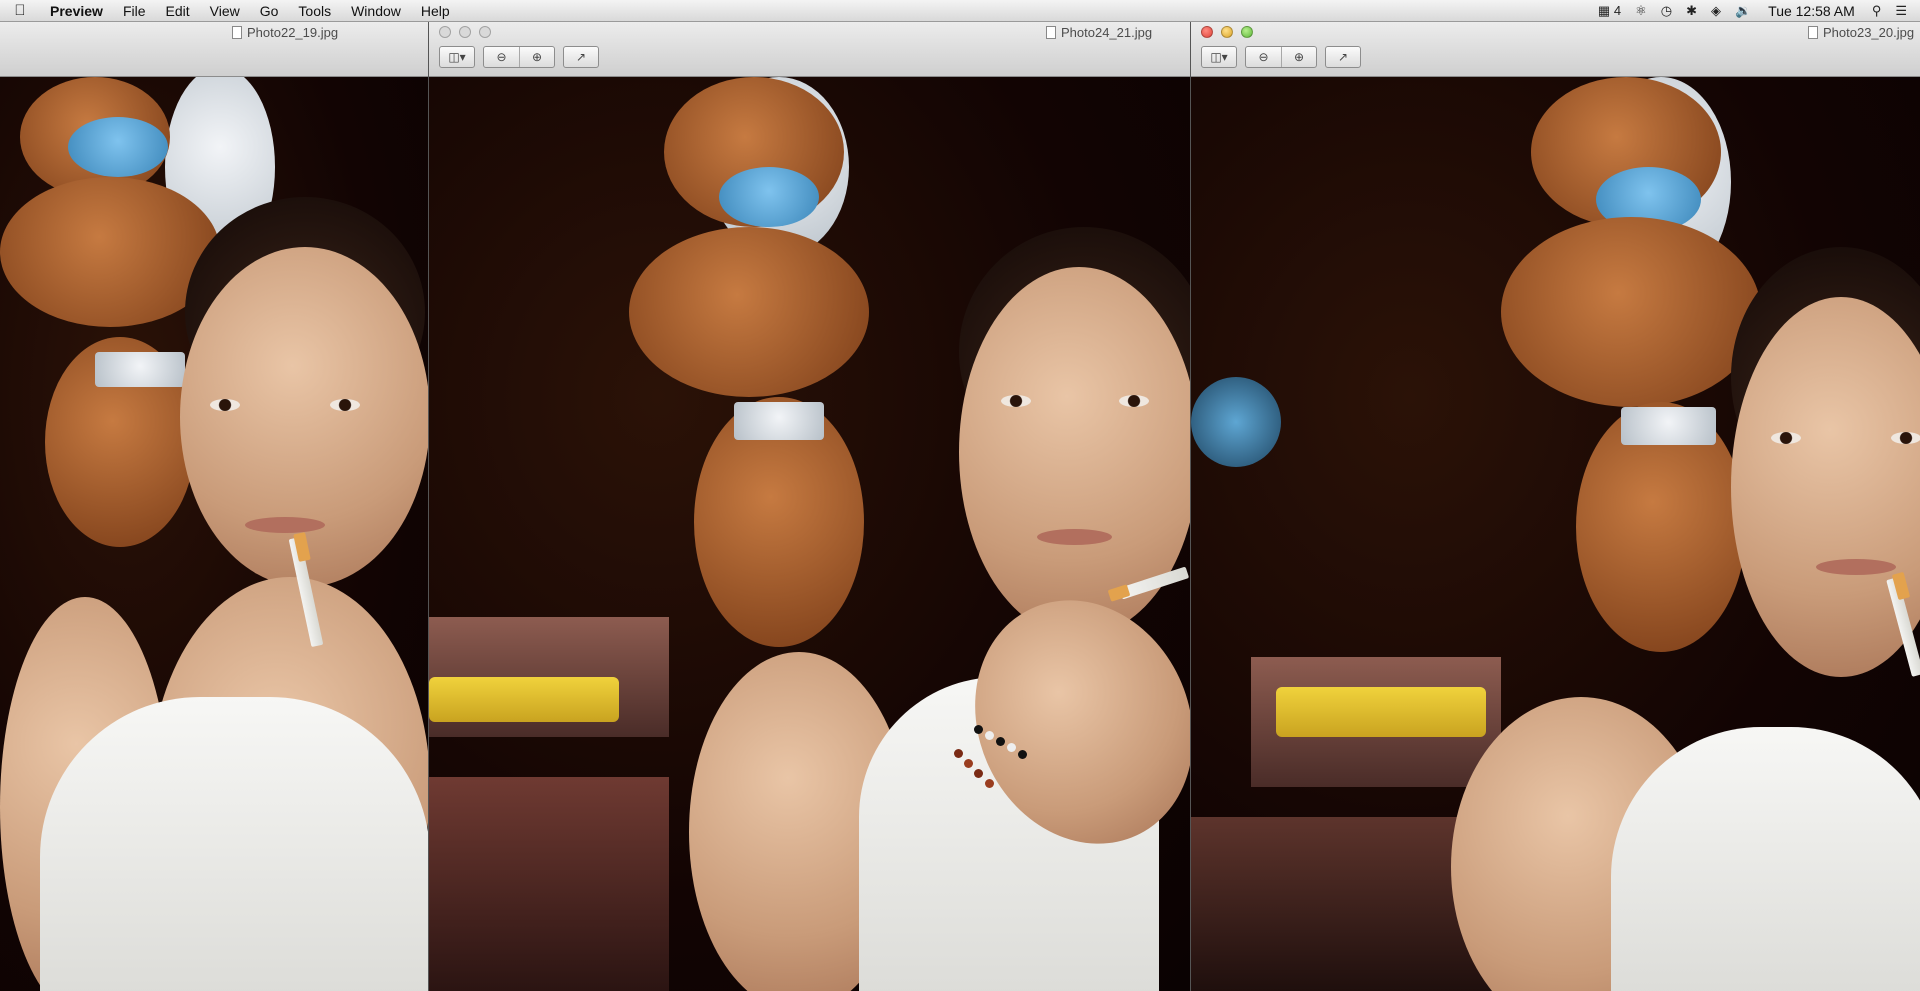  What do you see at coordinates (1811, 11) in the screenshot?
I see `menu-clock: Tue 12:58 AM` at bounding box center [1811, 11].